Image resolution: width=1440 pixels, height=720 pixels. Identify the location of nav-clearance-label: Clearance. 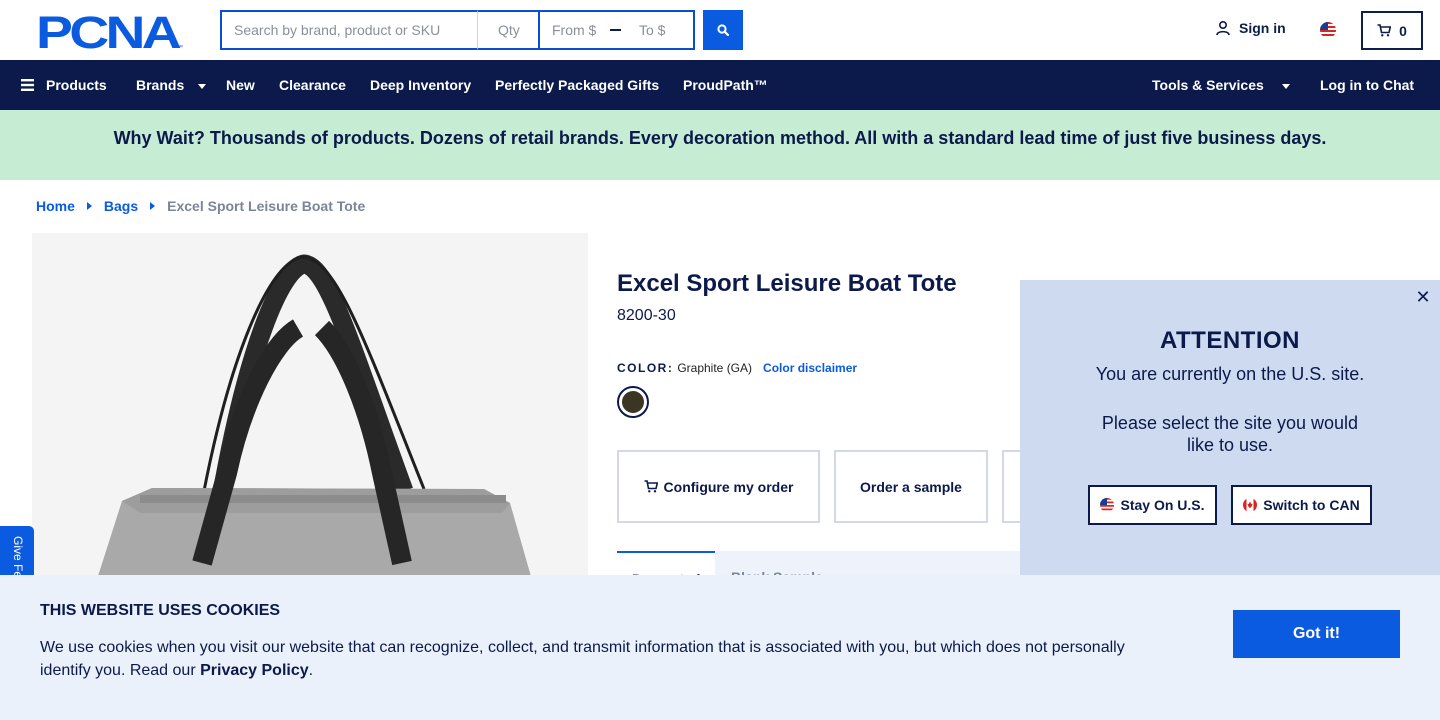
(312, 85).